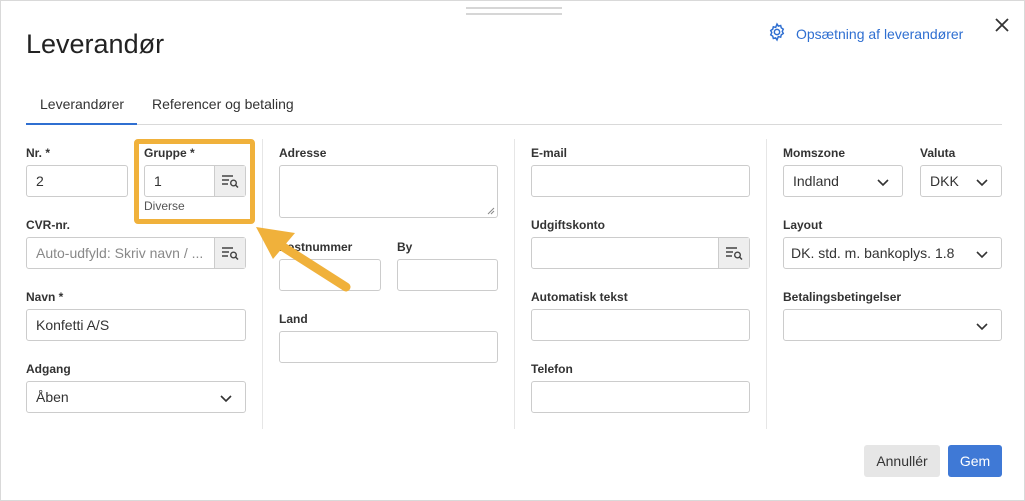  What do you see at coordinates (136, 325) in the screenshot?
I see `navn-input: Konfetti A/S` at bounding box center [136, 325].